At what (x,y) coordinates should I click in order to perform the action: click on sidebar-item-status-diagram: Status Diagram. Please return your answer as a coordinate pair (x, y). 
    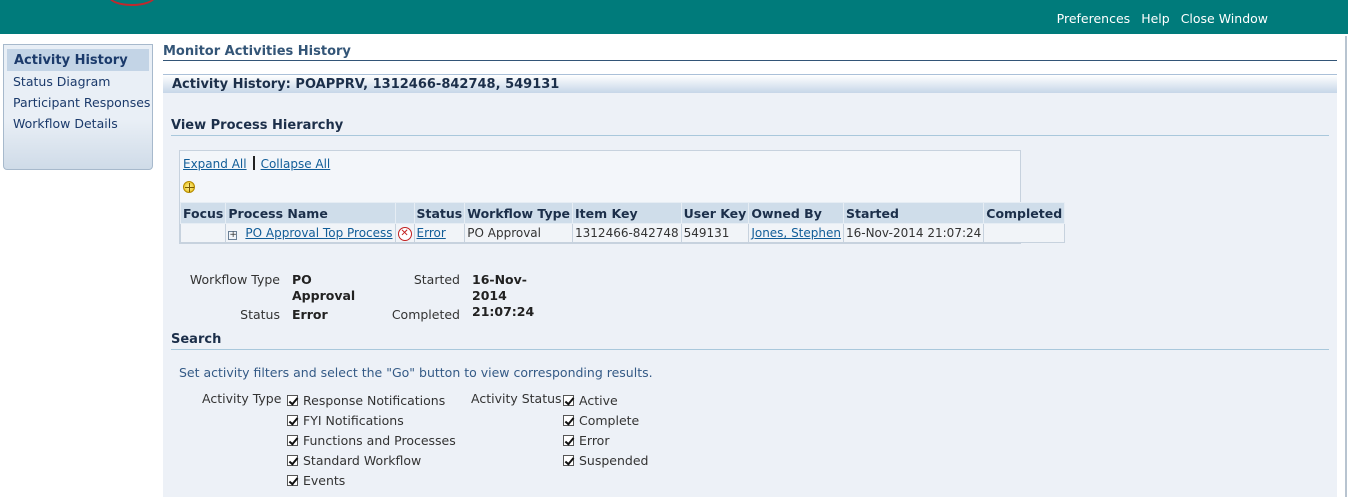
    Looking at the image, I should click on (78, 81).